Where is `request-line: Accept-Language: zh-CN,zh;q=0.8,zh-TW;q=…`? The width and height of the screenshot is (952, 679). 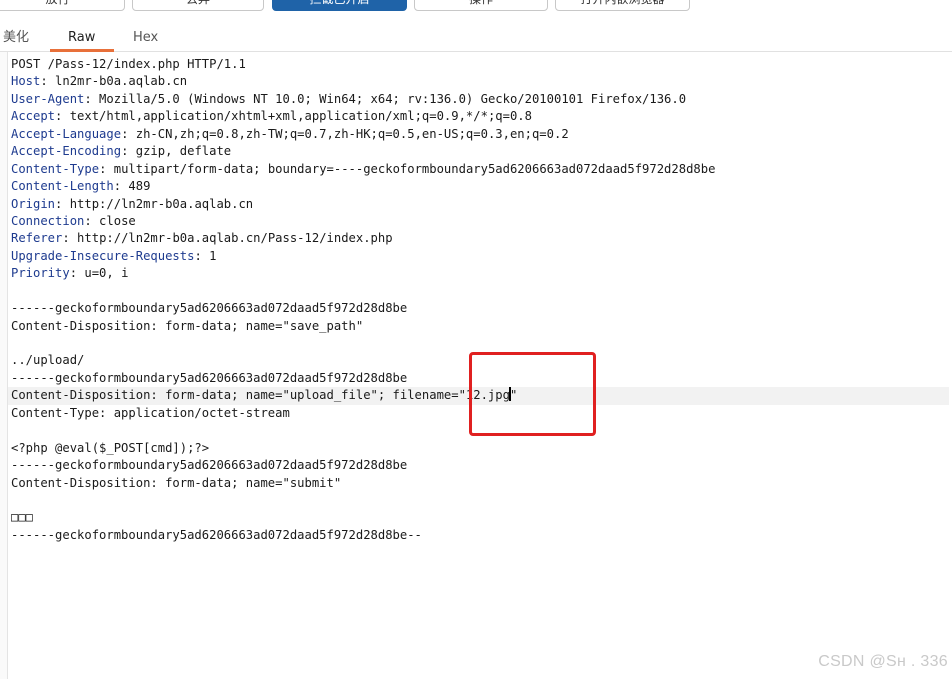 request-line: Accept-Language: zh-CN,zh;q=0.8,zh-TW;q=… is located at coordinates (478, 134).